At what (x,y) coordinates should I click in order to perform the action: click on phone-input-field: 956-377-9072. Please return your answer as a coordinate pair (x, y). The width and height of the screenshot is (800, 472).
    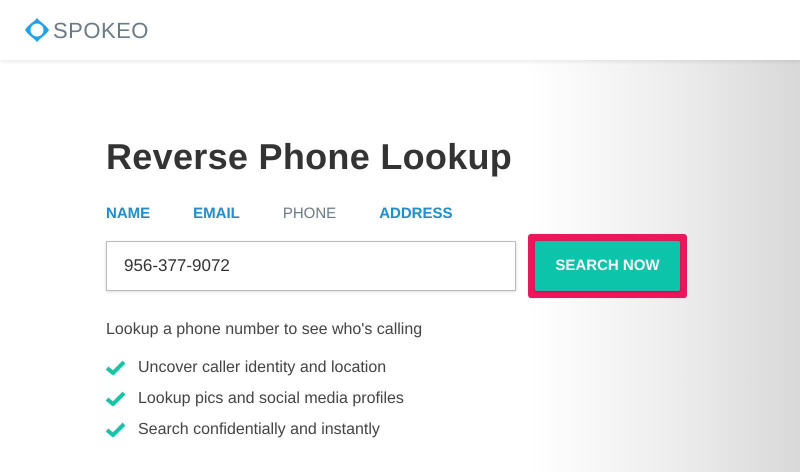
    Looking at the image, I should click on (311, 266).